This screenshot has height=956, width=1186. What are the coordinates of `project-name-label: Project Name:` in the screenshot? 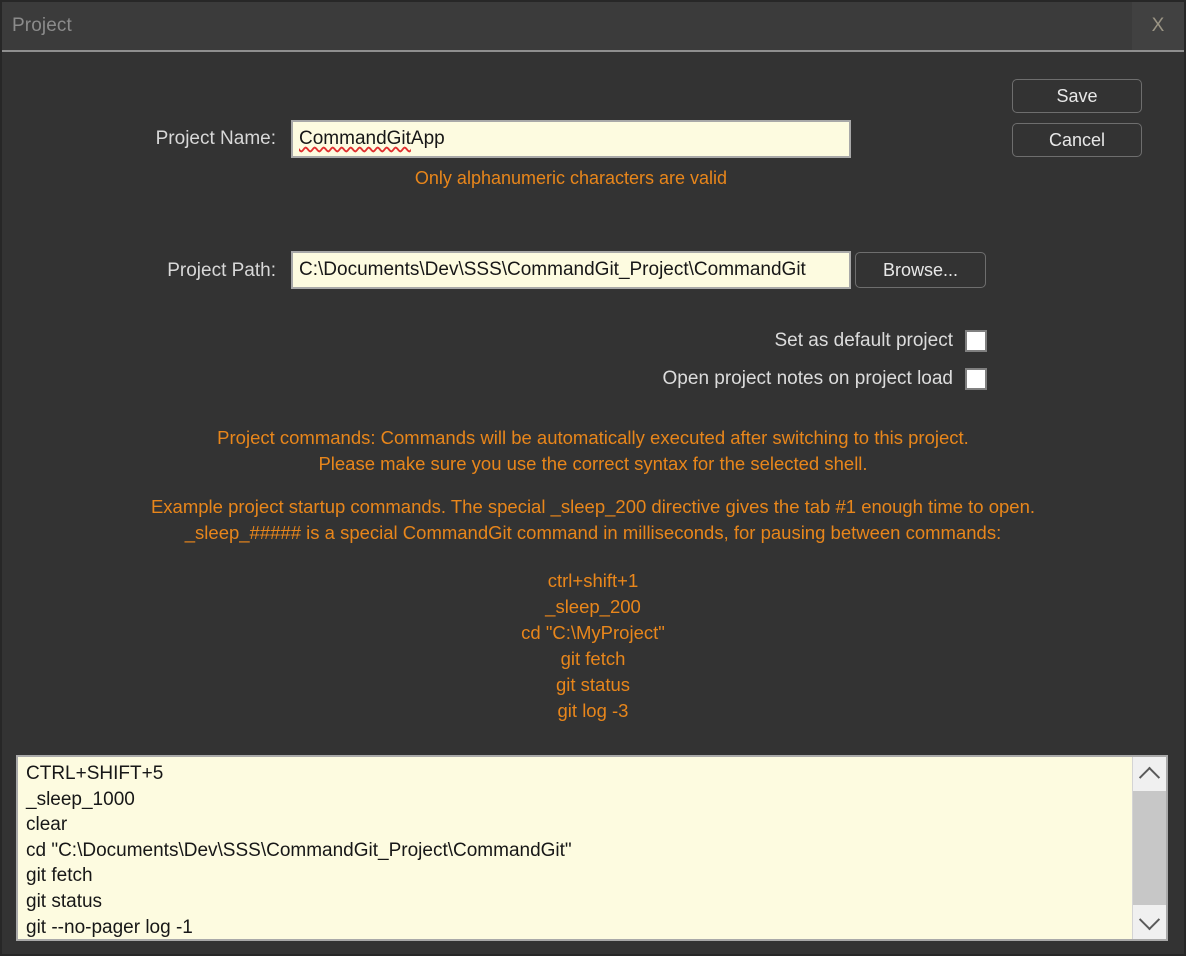 It's located at (215, 138).